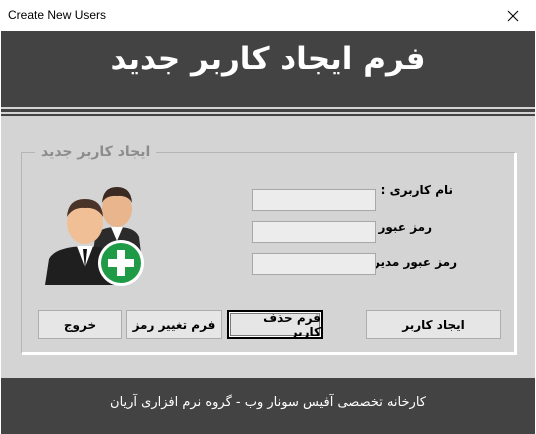 The width and height of the screenshot is (536, 434). Describe the element at coordinates (268, 115) in the screenshot. I see `header-divider-thin` at that location.